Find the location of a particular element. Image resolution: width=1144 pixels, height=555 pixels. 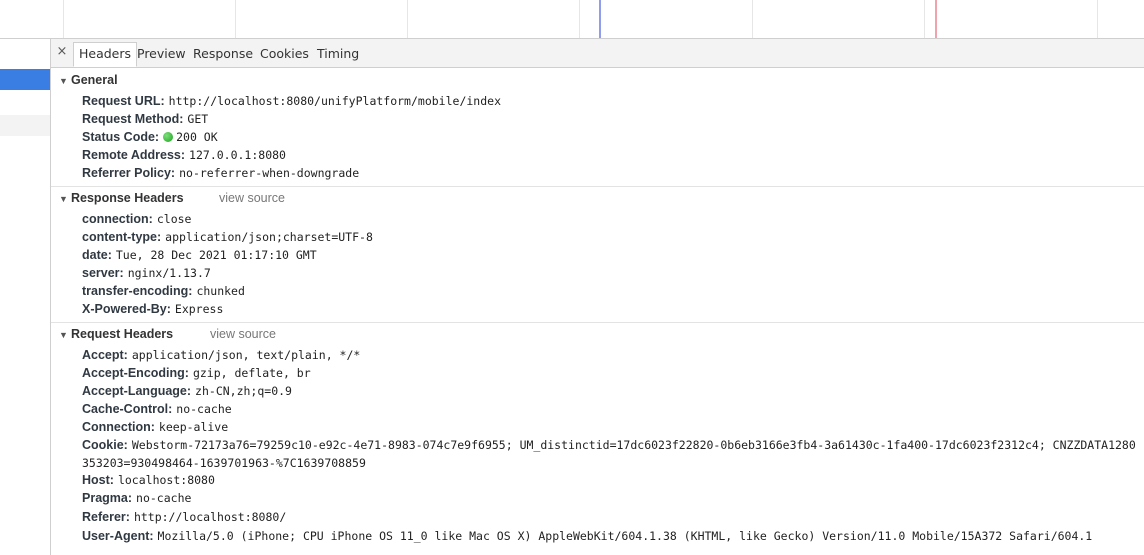

field-value: nginx/1.13.7 is located at coordinates (169, 273).